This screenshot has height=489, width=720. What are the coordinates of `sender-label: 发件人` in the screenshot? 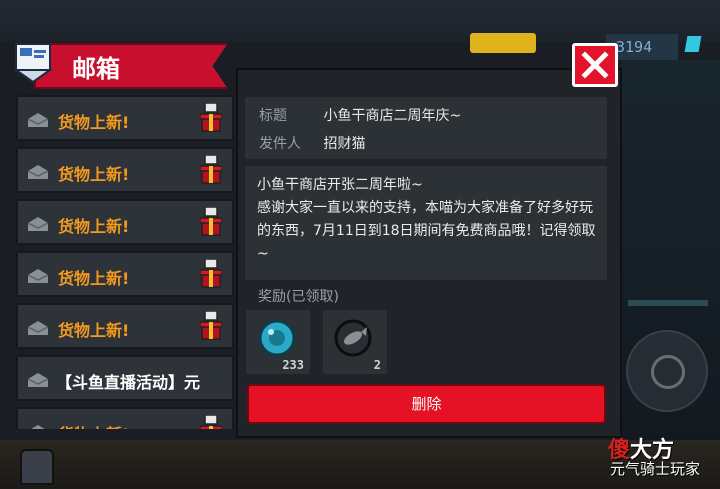 It's located at (280, 144).